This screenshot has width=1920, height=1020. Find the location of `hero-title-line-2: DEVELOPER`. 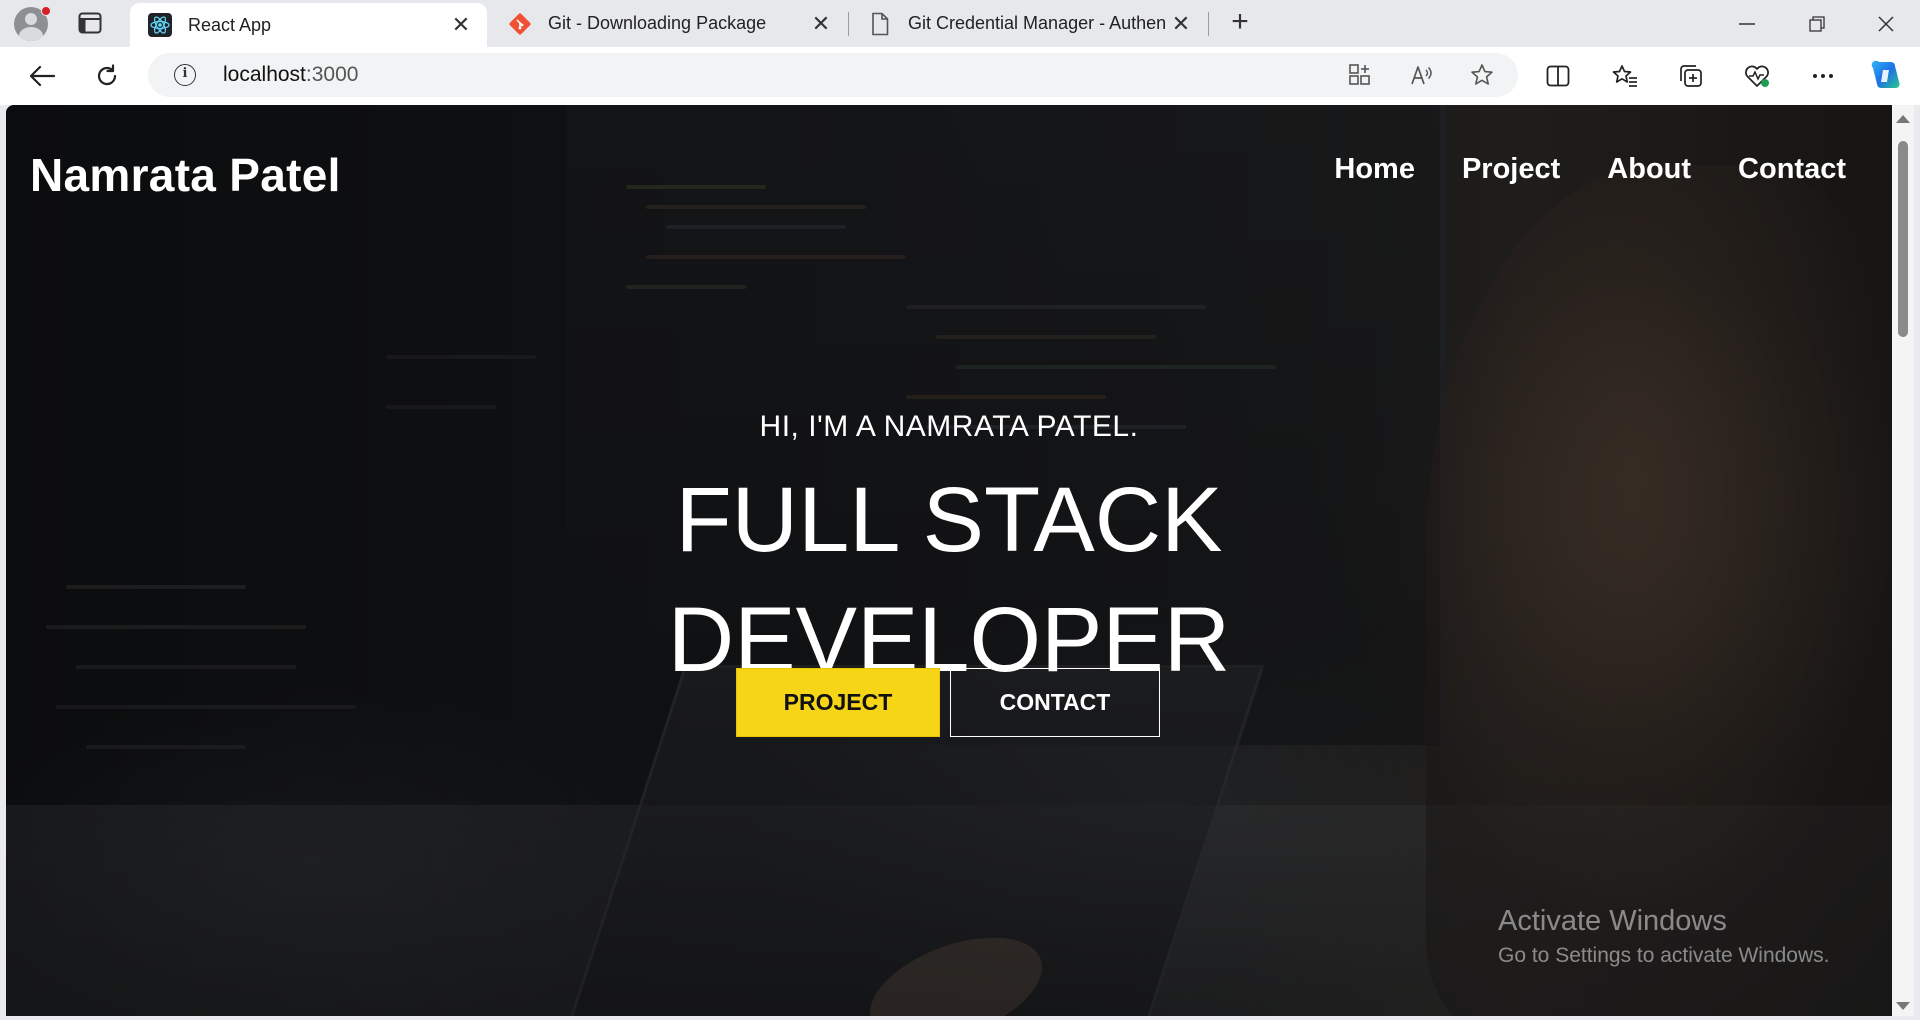

hero-title-line-2: DEVELOPER is located at coordinates (949, 640).